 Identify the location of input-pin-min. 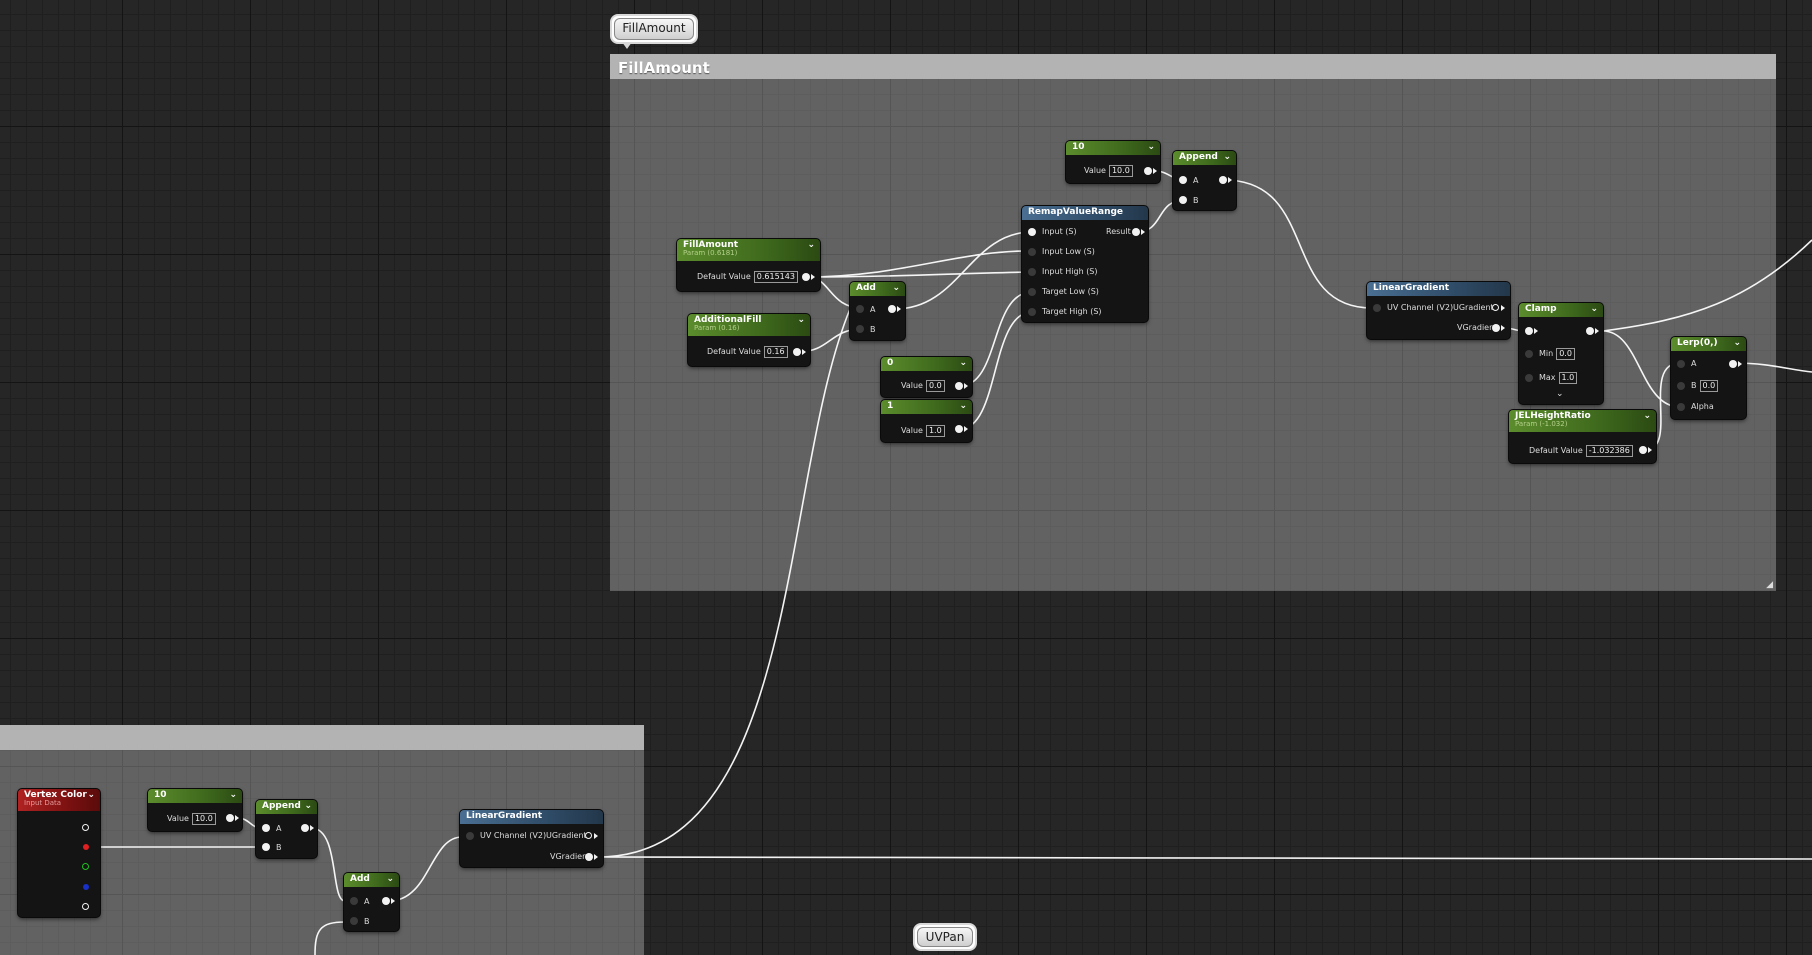
(1529, 354).